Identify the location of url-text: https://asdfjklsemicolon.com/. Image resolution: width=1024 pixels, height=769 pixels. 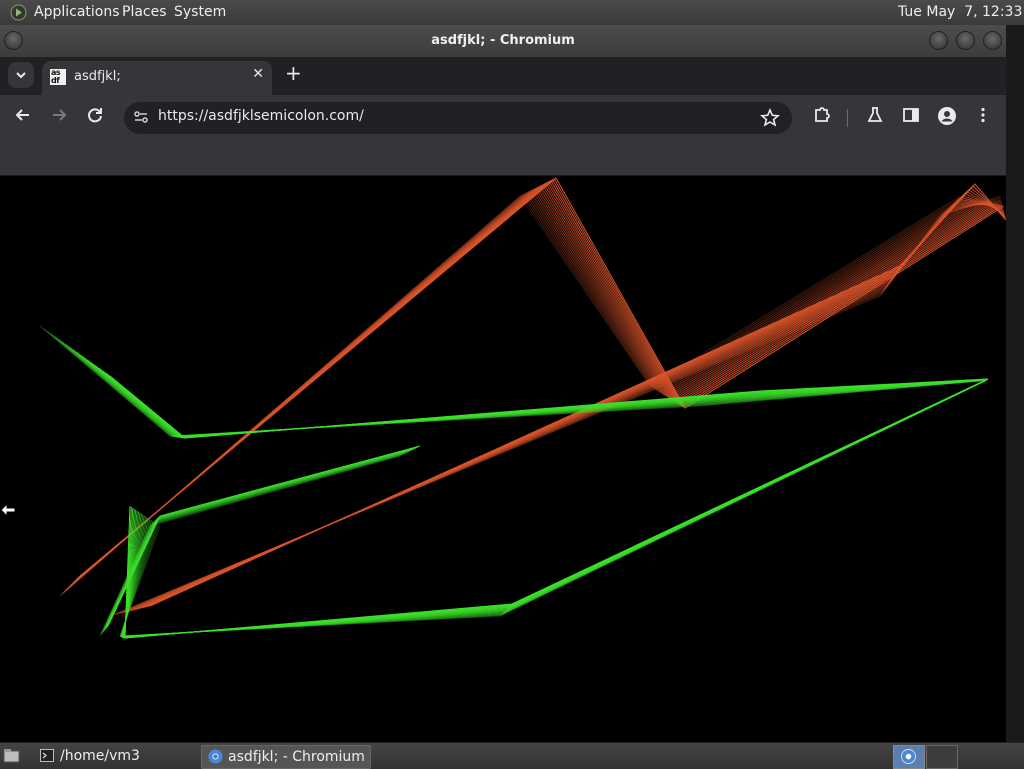
(261, 116).